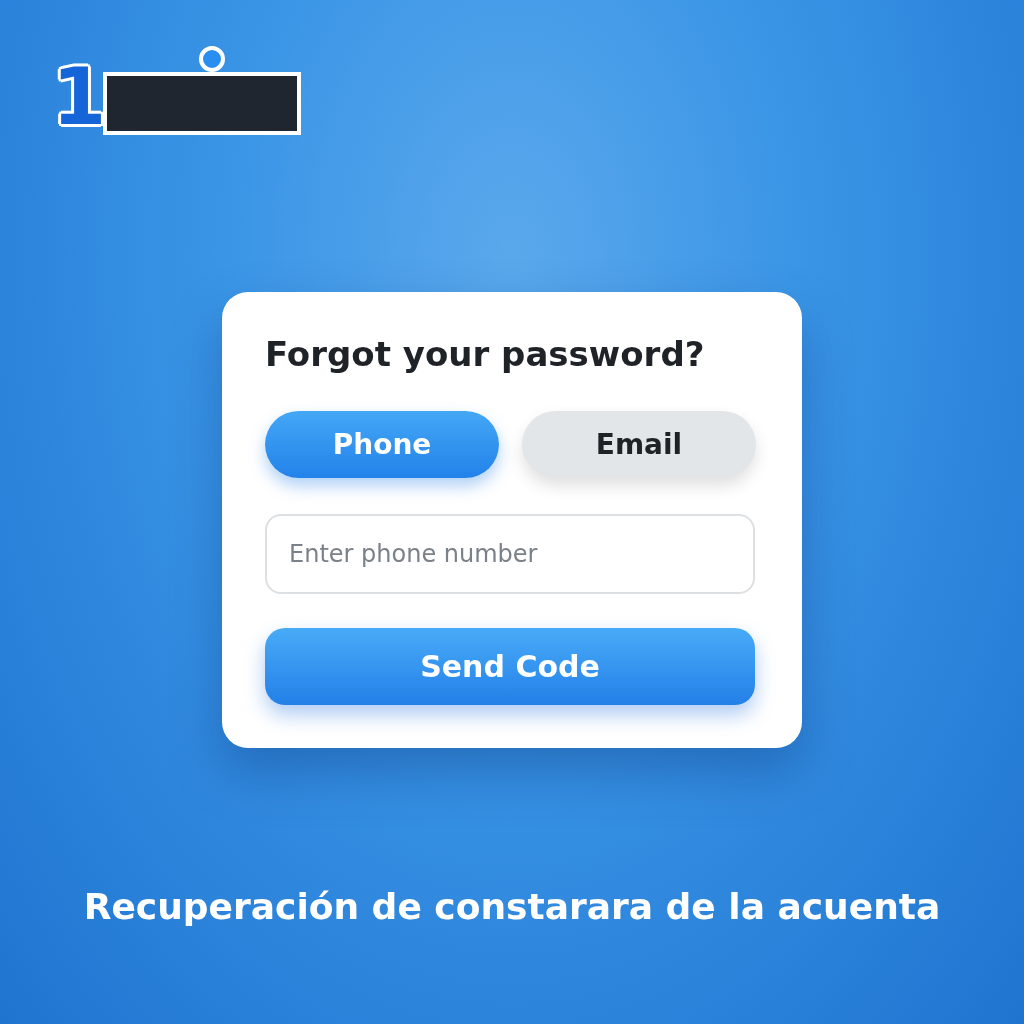  What do you see at coordinates (639, 444) in the screenshot?
I see `tab: Email` at bounding box center [639, 444].